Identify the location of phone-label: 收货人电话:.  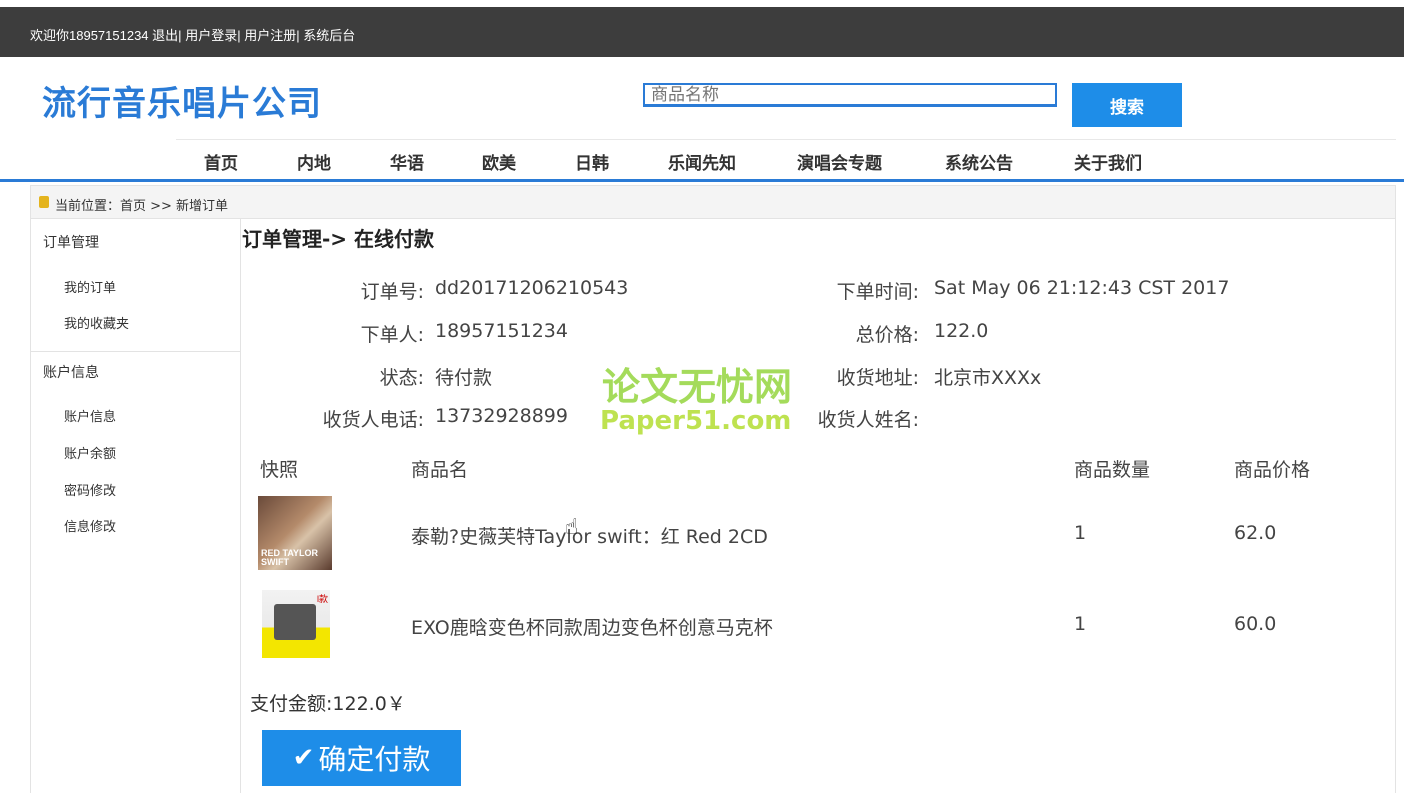
(373, 420).